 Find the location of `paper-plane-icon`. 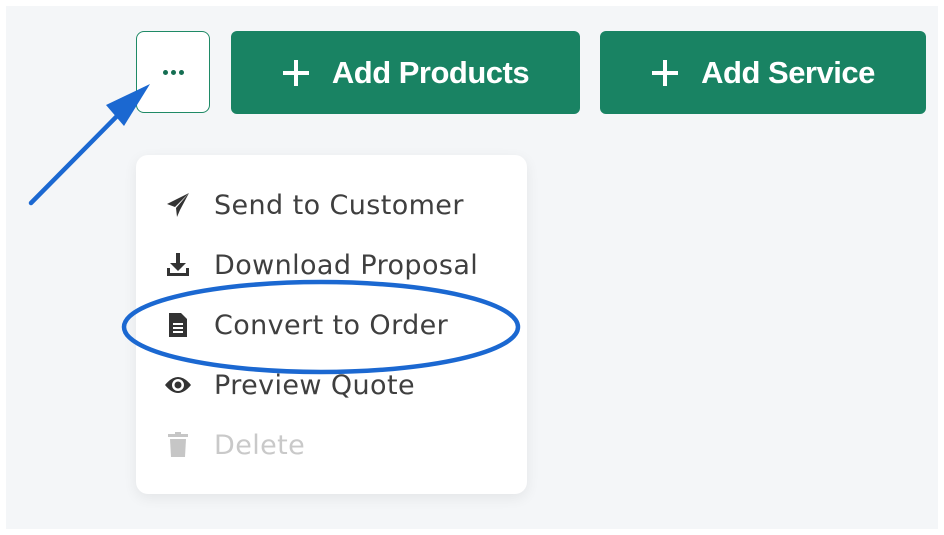

paper-plane-icon is located at coordinates (178, 205).